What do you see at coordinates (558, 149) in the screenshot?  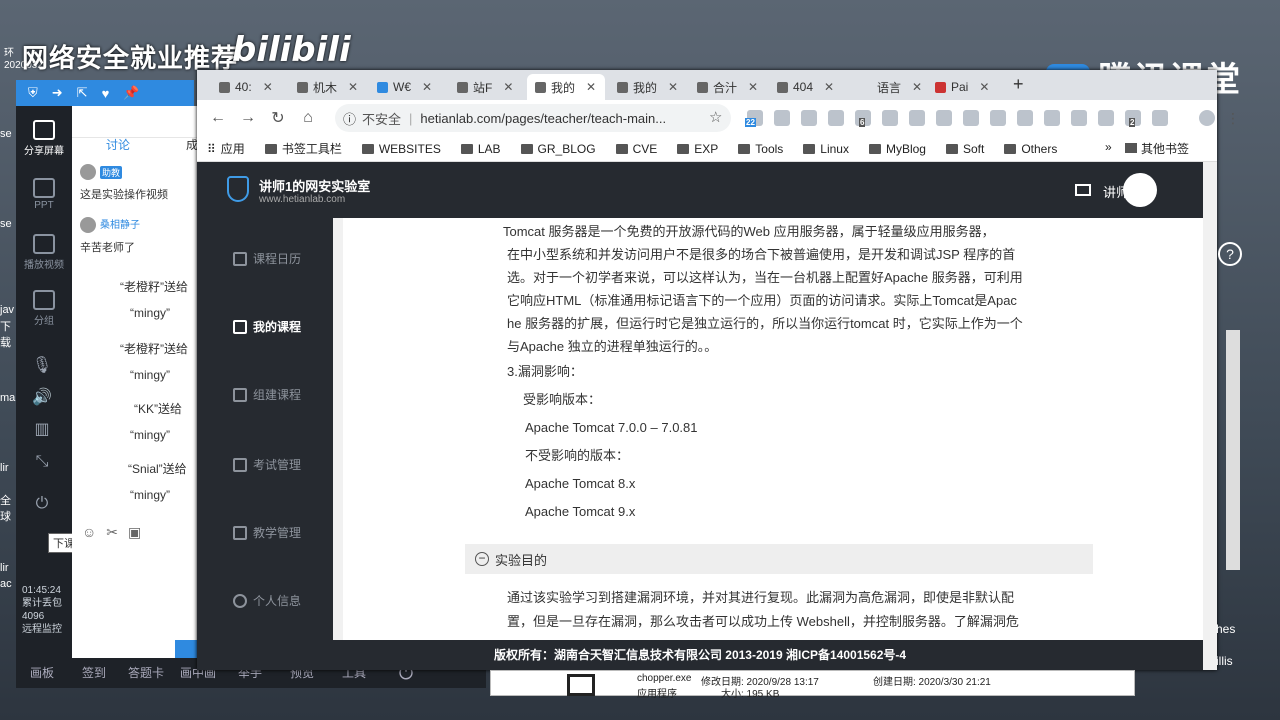 I see `bookmark-folder: GR_BLOG` at bounding box center [558, 149].